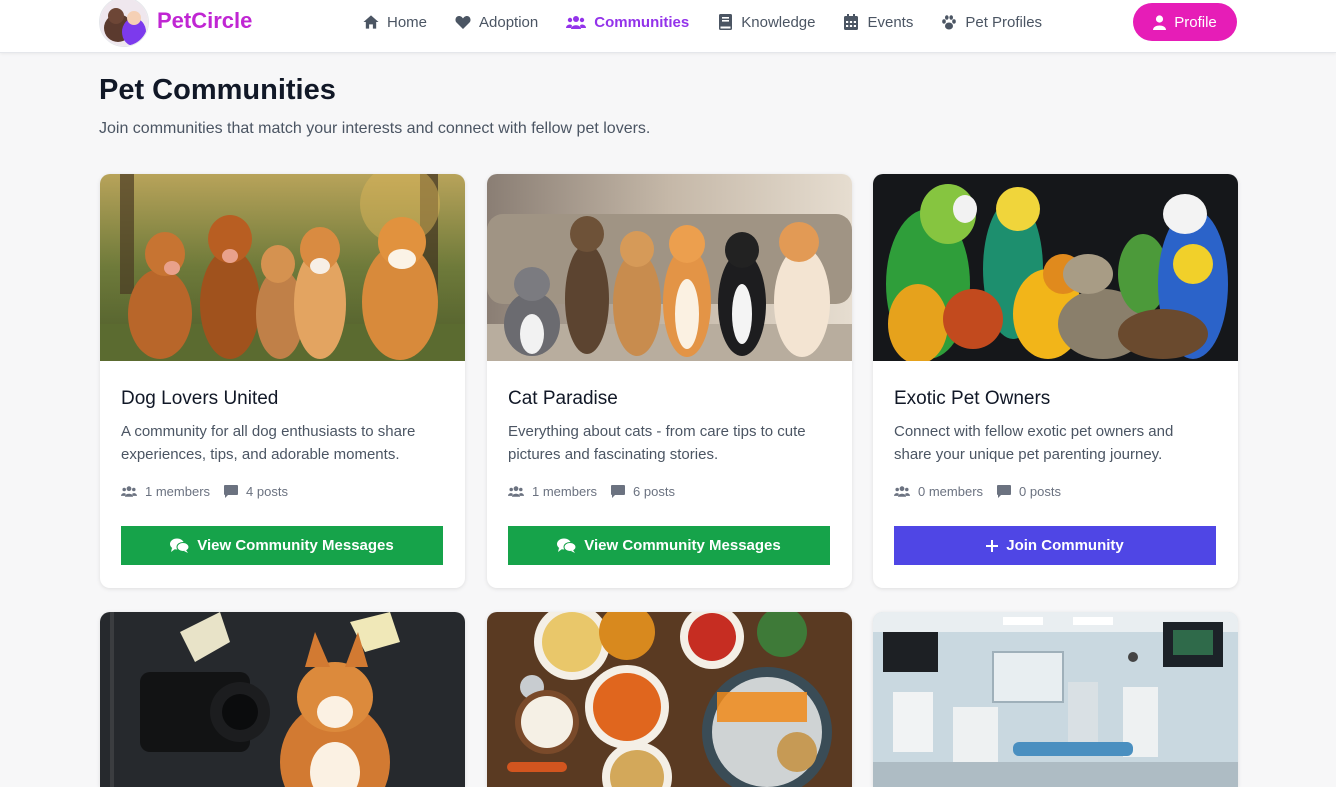 This screenshot has height=787, width=1336. Describe the element at coordinates (211, 491) in the screenshot. I see `community-stats: 1 members 4 posts` at that location.